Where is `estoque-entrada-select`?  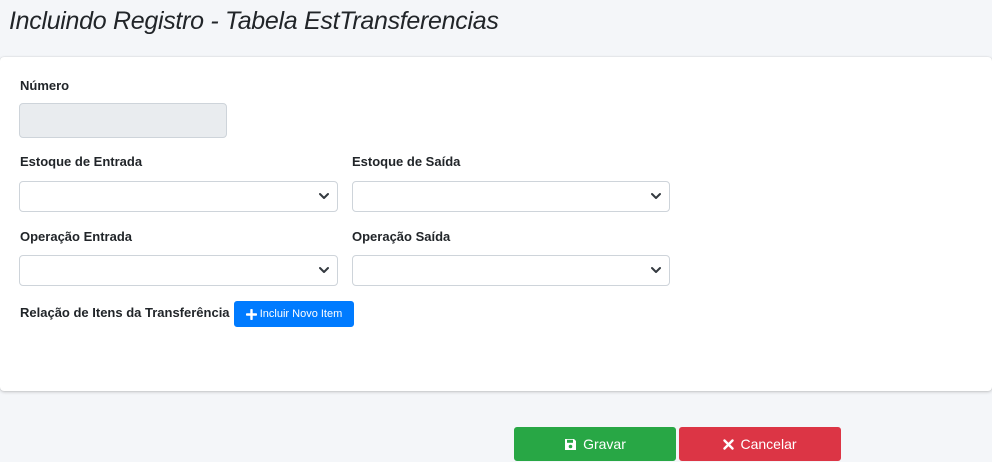
estoque-entrada-select is located at coordinates (178, 196).